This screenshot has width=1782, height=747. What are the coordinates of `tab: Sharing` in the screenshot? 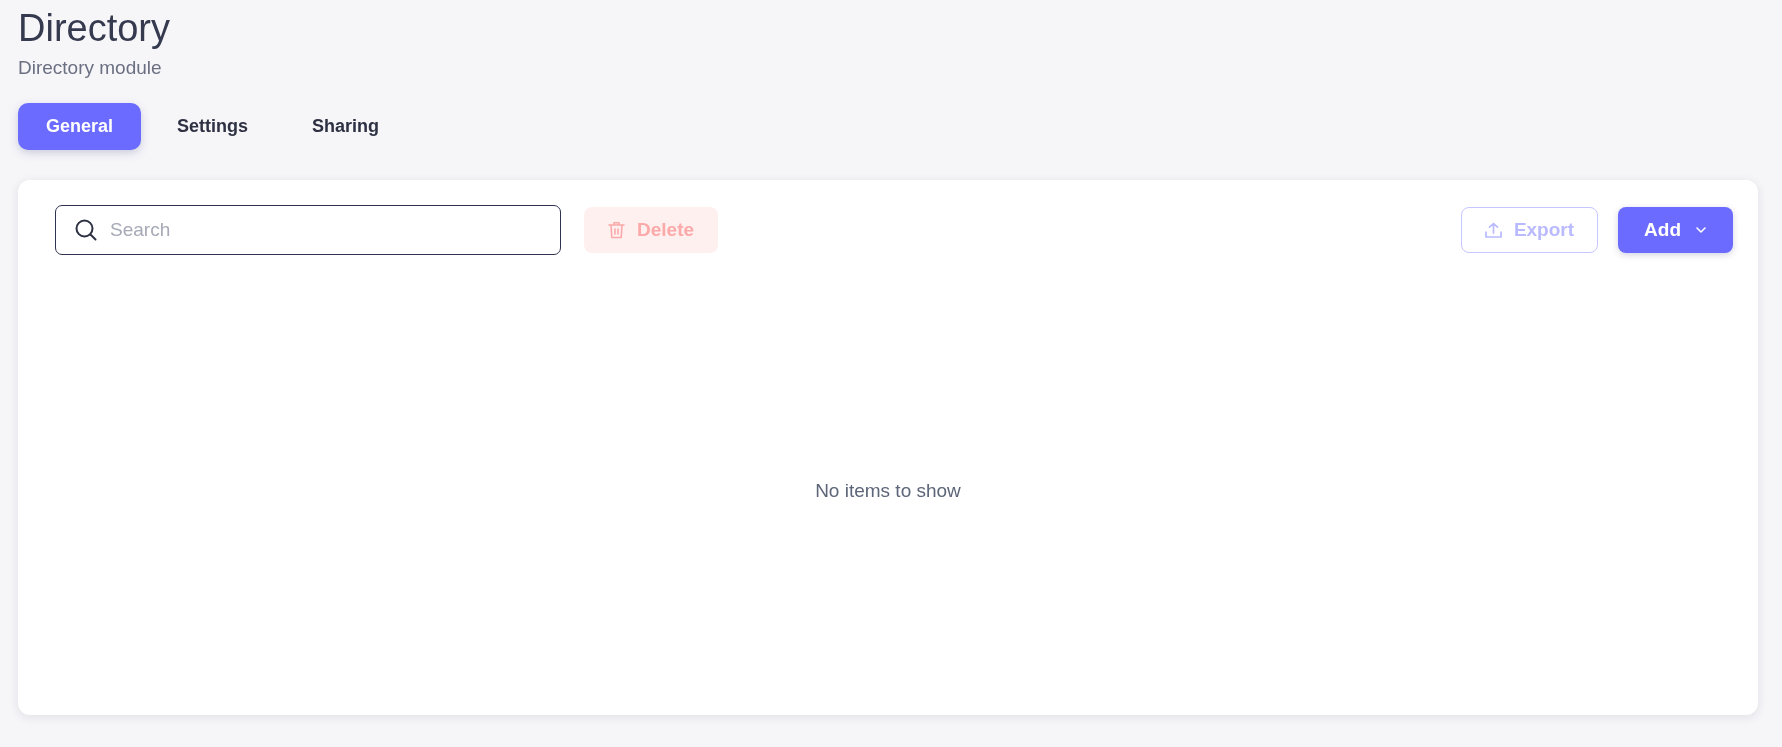 It's located at (346, 126).